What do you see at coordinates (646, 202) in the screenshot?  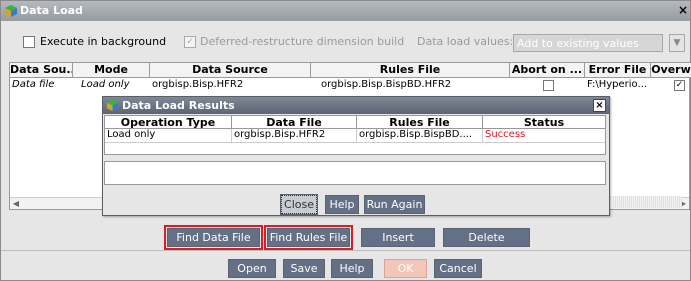 I see `scrollbar-track` at bounding box center [646, 202].